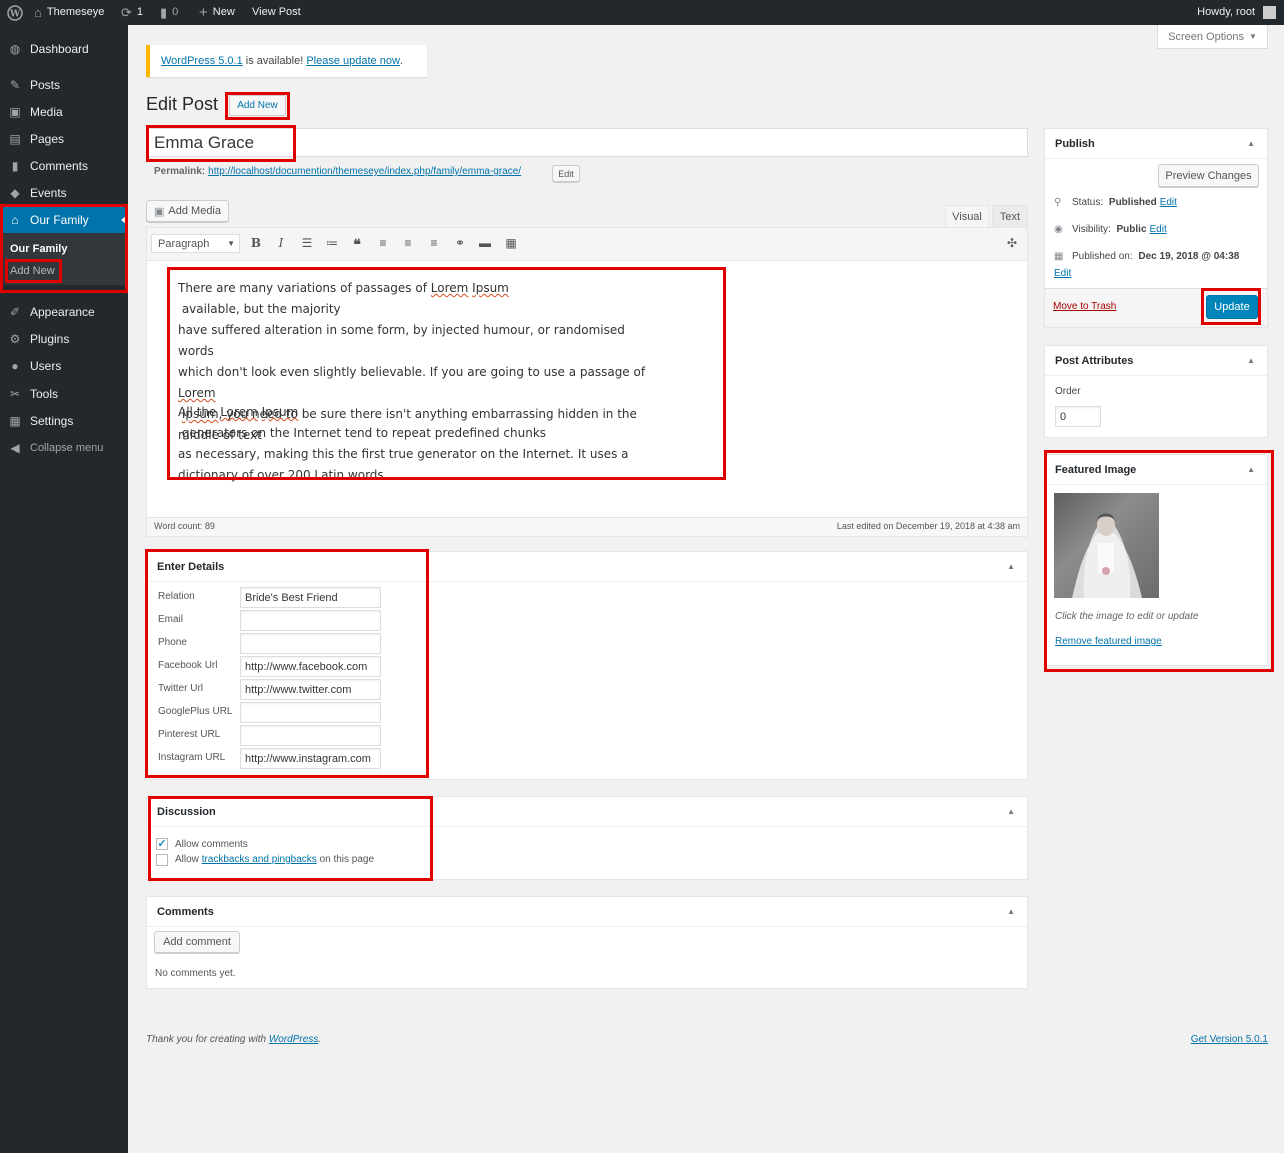  What do you see at coordinates (310, 597) in the screenshot?
I see `relation-input: Bride's Best Friend` at bounding box center [310, 597].